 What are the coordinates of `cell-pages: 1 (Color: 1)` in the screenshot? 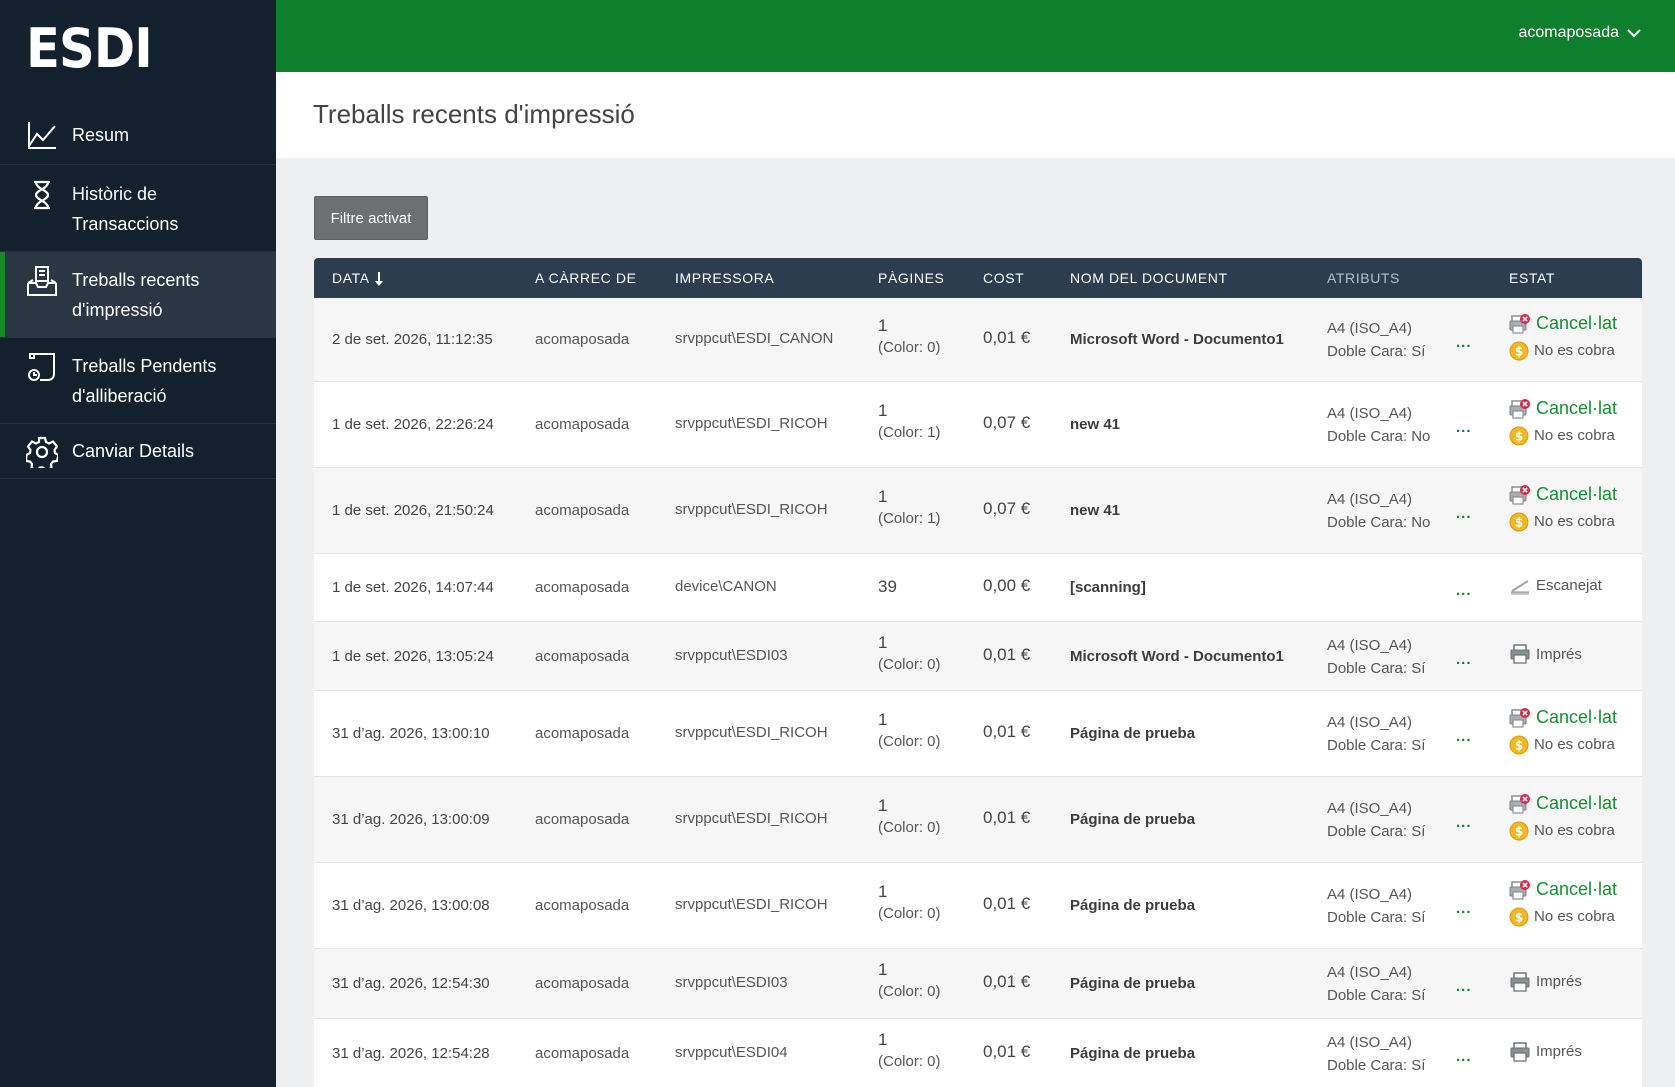 It's located at (909, 421).